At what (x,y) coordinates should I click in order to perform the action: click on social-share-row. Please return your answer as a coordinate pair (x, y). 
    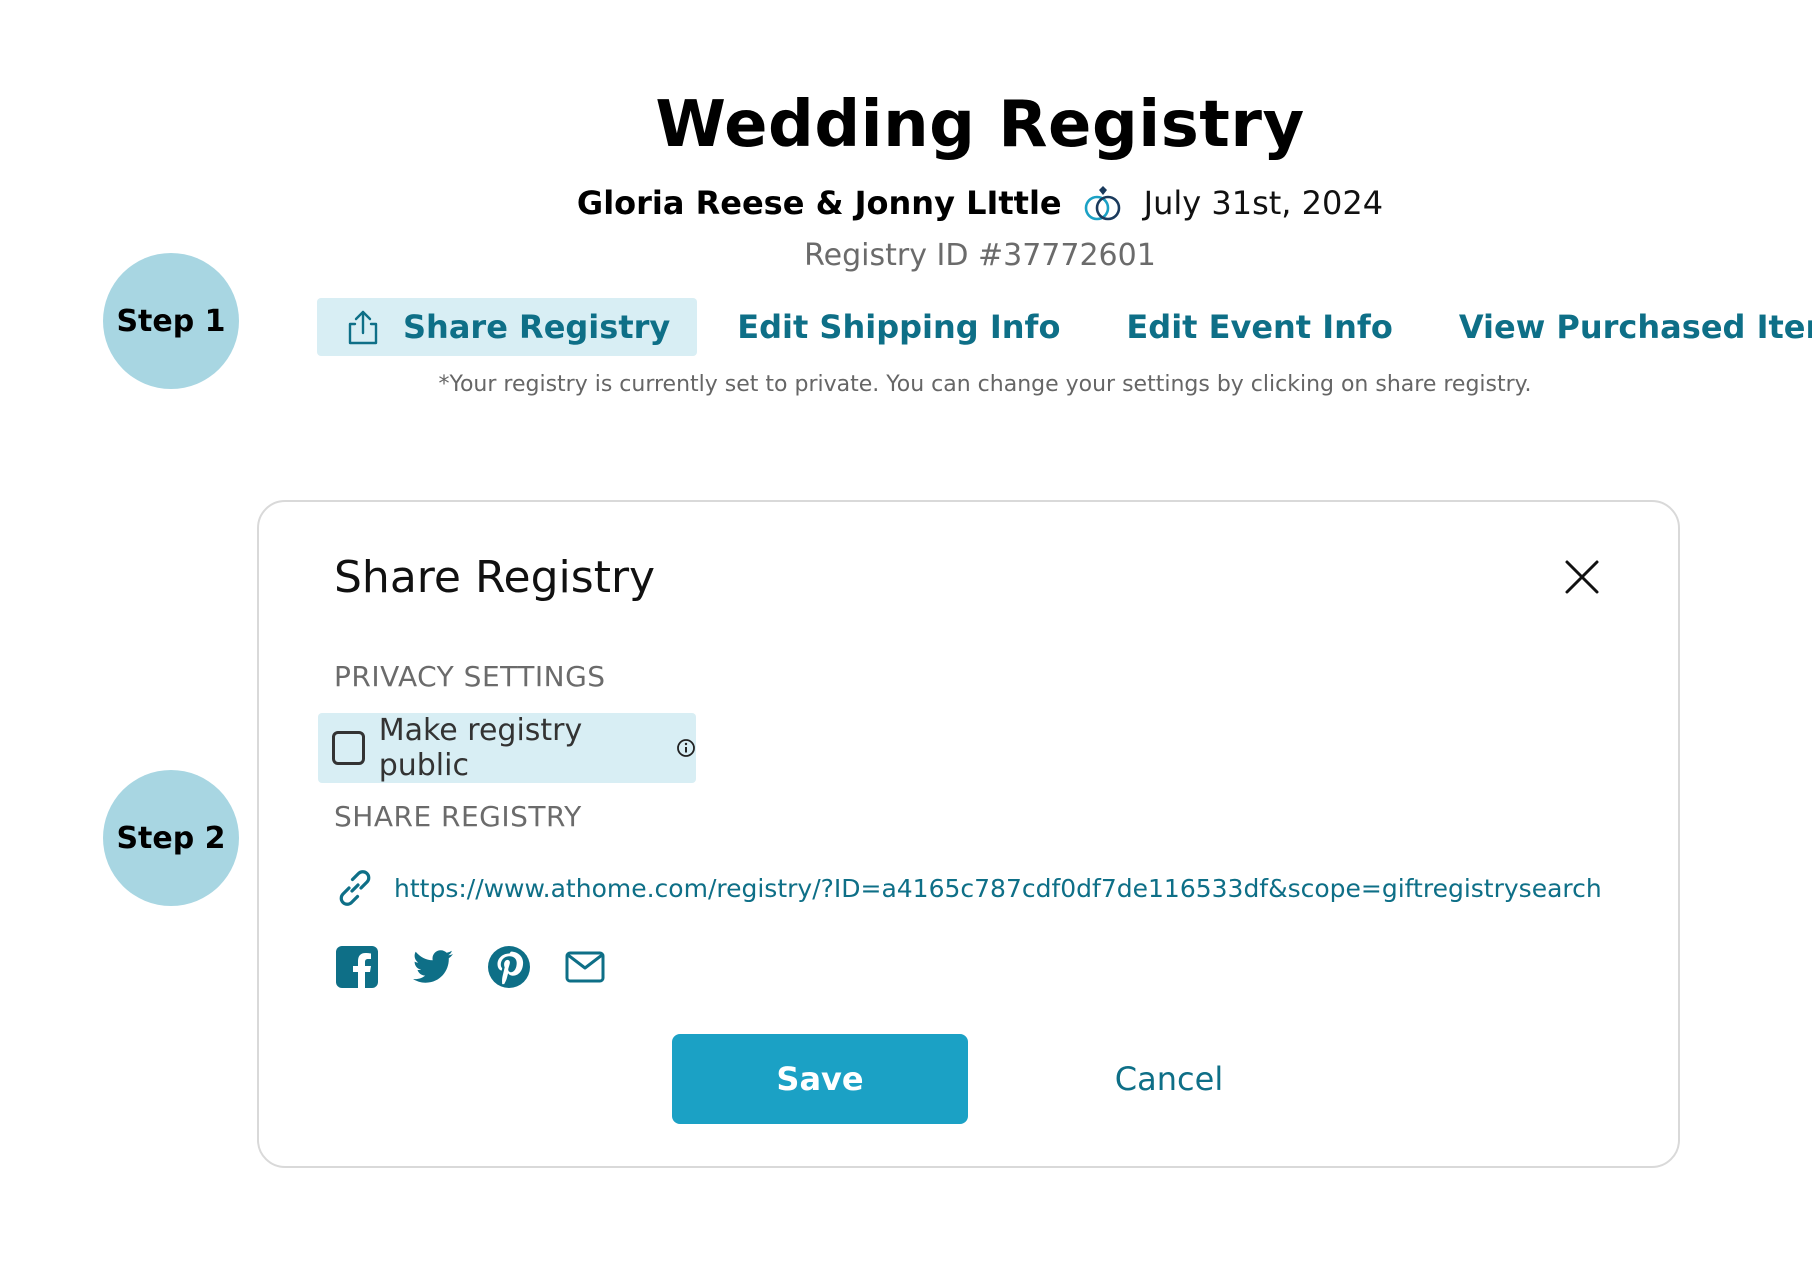
    Looking at the image, I should click on (486, 967).